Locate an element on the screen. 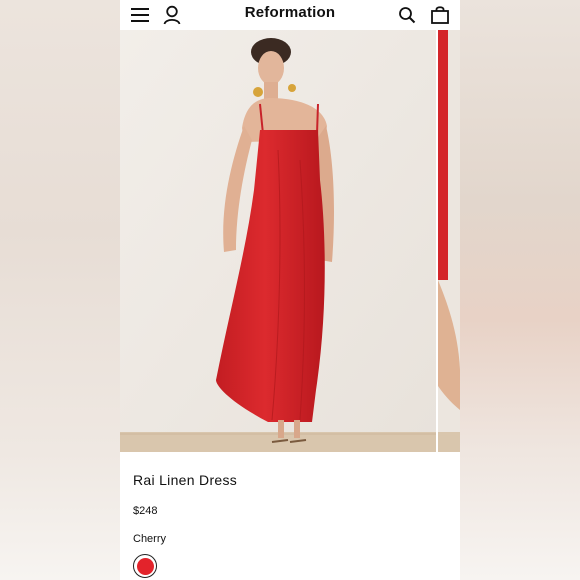 The width and height of the screenshot is (580, 580). search-icon is located at coordinates (407, 15).